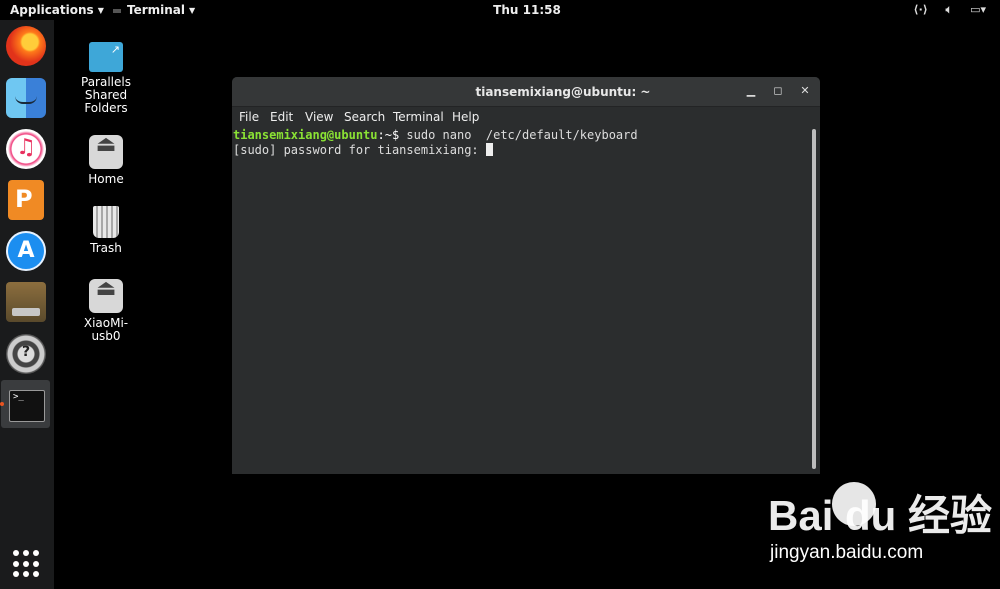  What do you see at coordinates (526, 117) in the screenshot?
I see `window-menubar: File Edit View Search Terminal Help` at bounding box center [526, 117].